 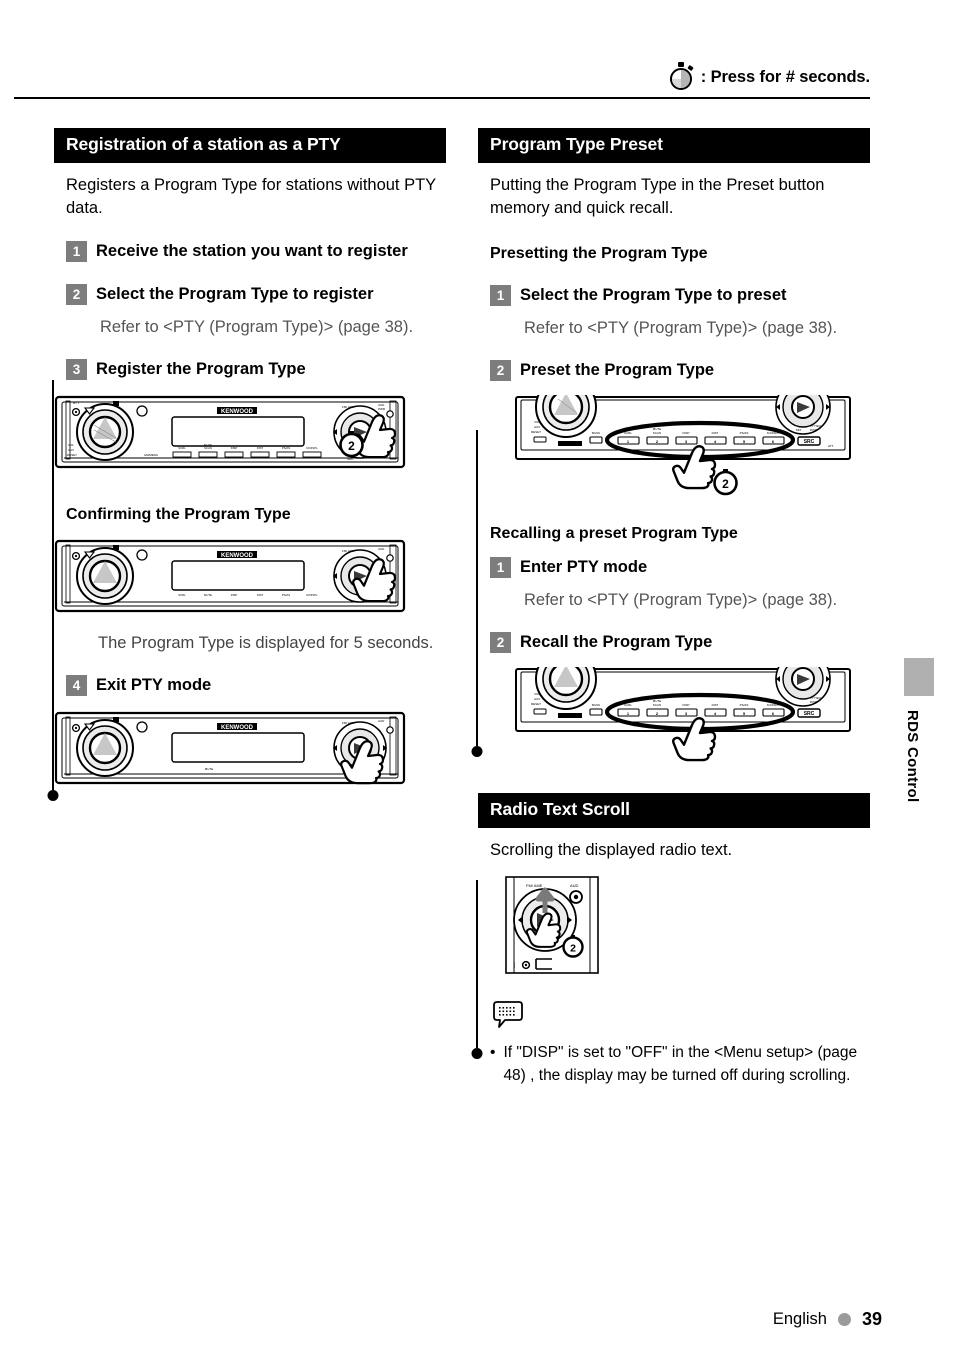 I want to click on header-legend-text: : Press for # seconds., so click(x=785, y=76).